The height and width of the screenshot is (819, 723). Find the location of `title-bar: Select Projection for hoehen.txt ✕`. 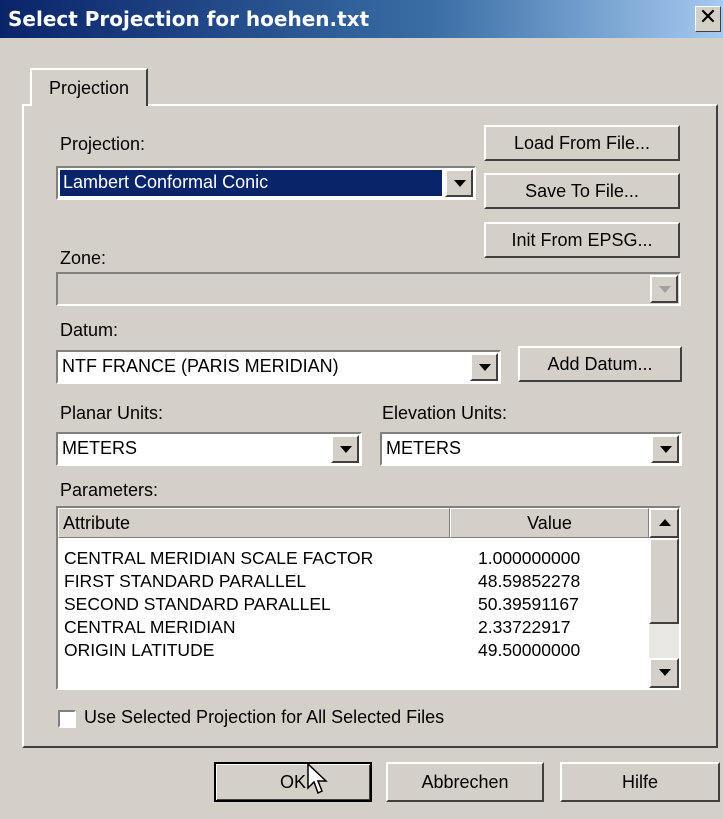

title-bar: Select Projection for hoehen.txt ✕ is located at coordinates (361, 19).